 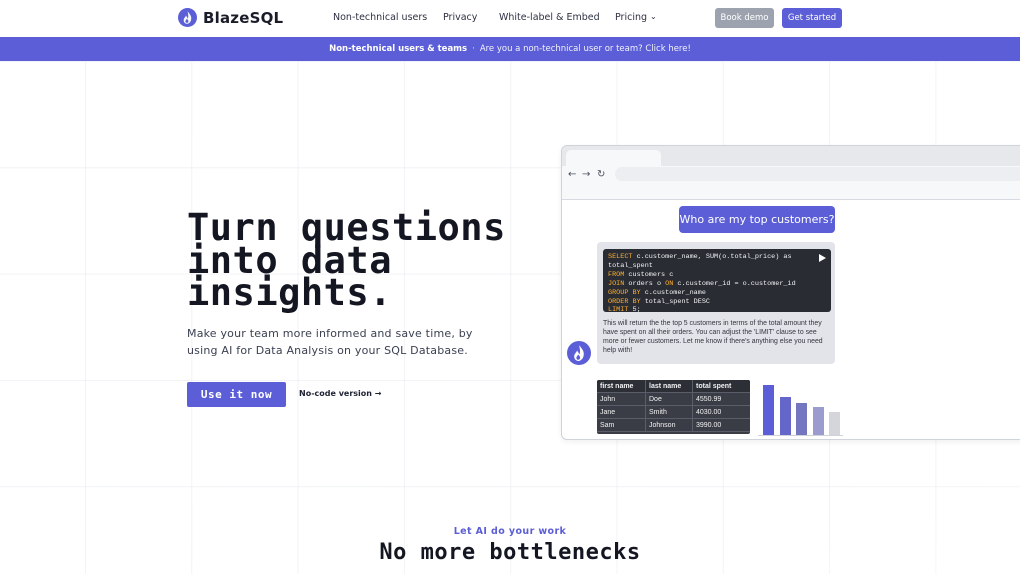 I want to click on table-cell: Doe, so click(x=669, y=399).